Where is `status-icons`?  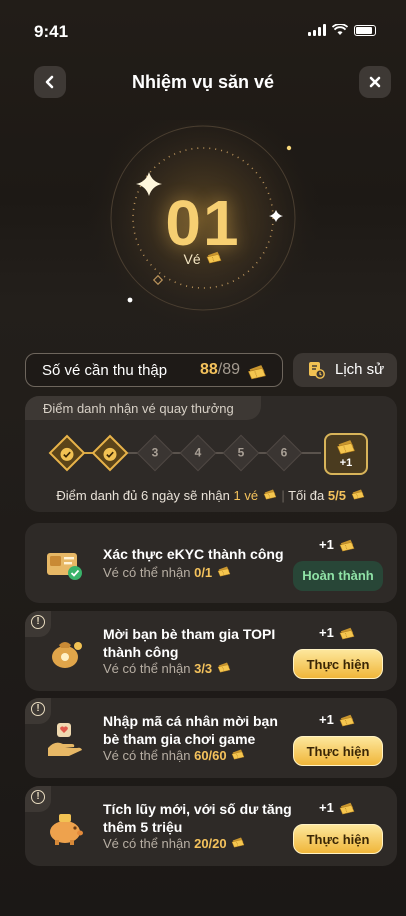 status-icons is located at coordinates (342, 30).